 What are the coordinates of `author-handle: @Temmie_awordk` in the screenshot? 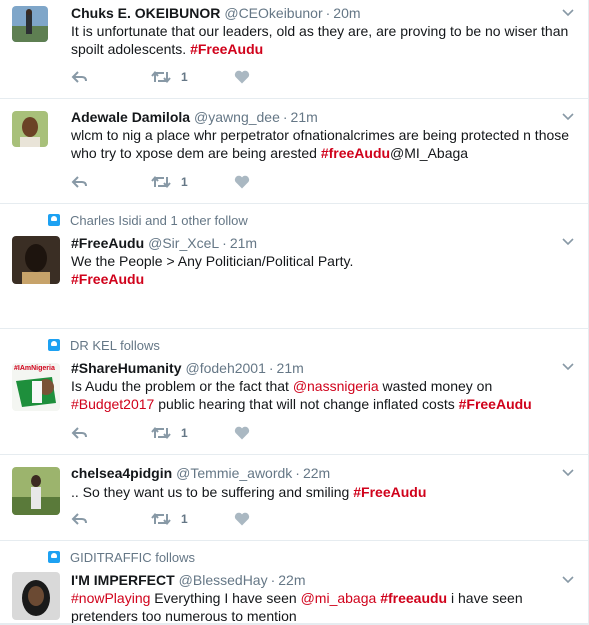 It's located at (234, 473).